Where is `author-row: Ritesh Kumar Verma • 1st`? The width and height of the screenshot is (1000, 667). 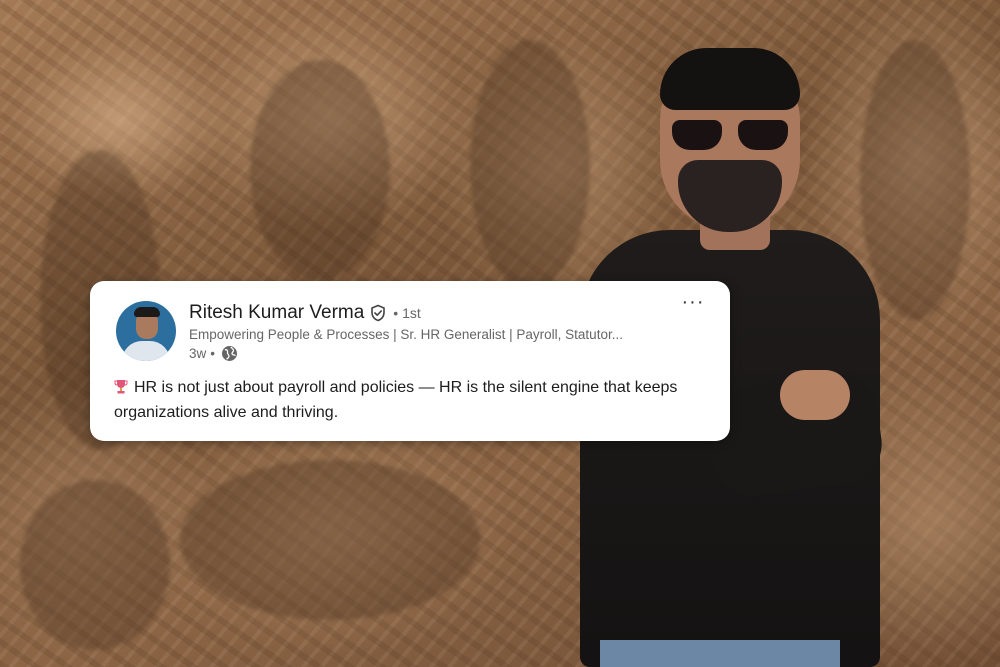
author-row: Ritesh Kumar Verma • 1st is located at coordinates (305, 313).